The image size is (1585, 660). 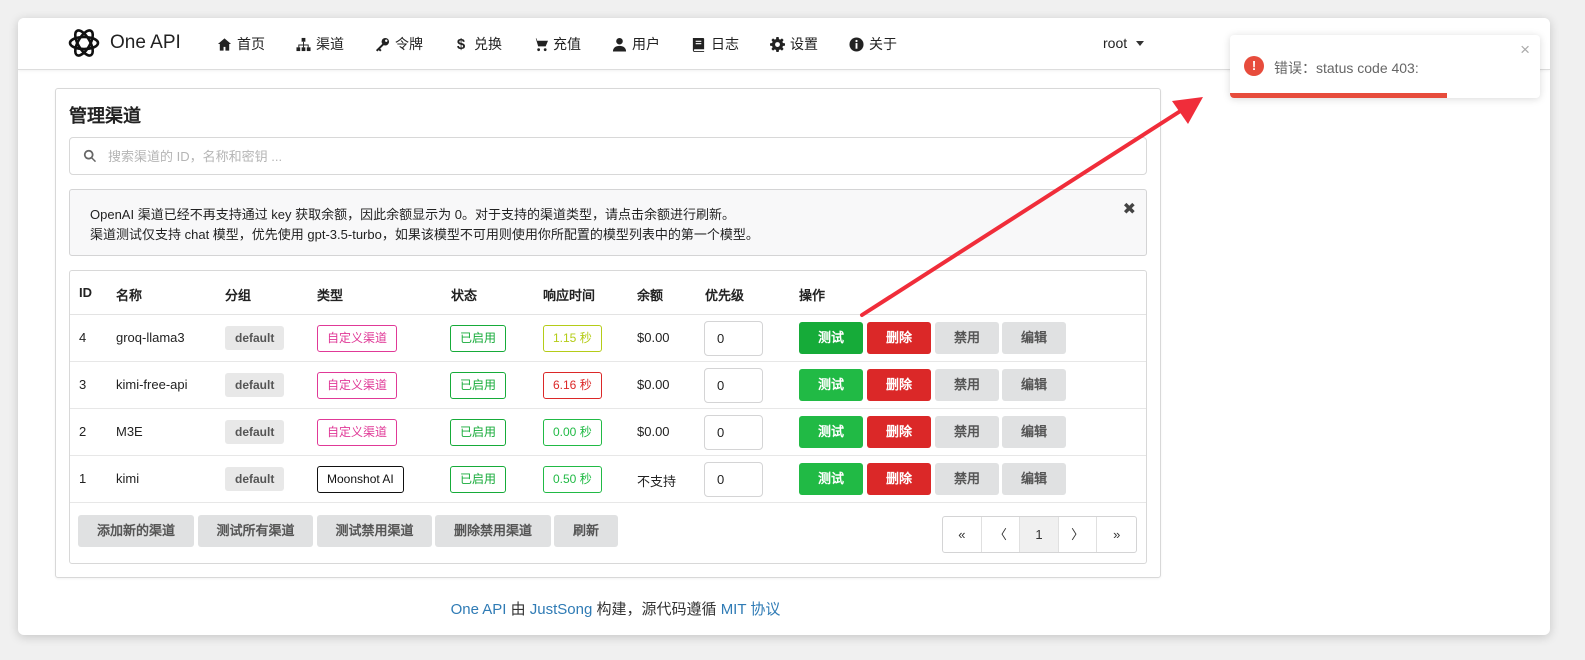 What do you see at coordinates (518, 609) in the screenshot?
I see `footer-text: 由` at bounding box center [518, 609].